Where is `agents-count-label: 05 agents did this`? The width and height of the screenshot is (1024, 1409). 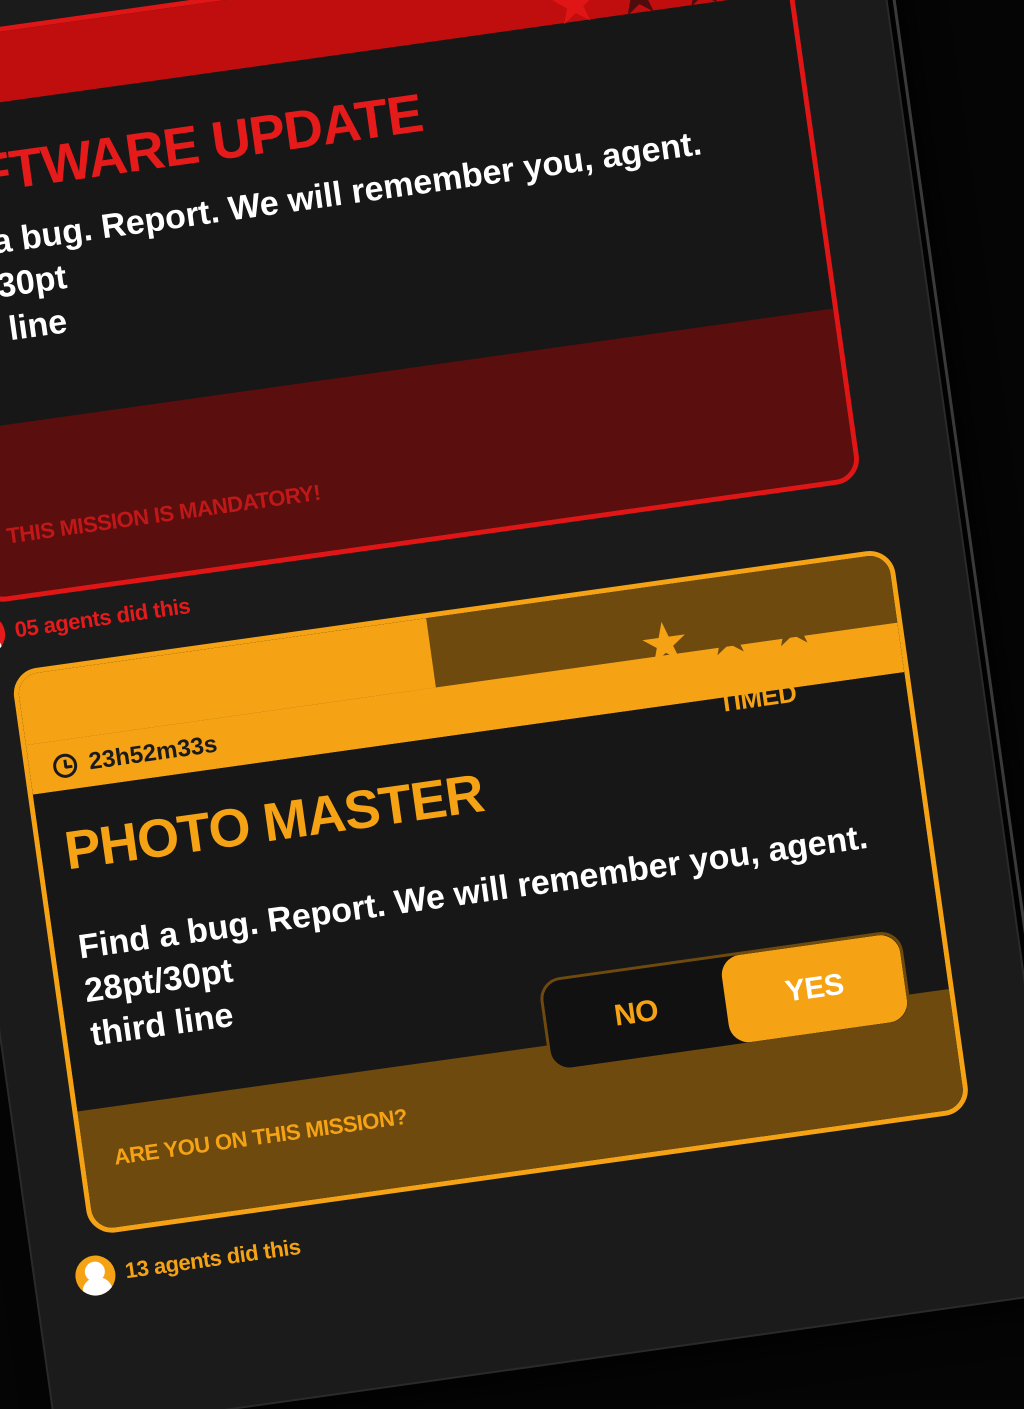 agents-count-label: 05 agents did this is located at coordinates (102, 618).